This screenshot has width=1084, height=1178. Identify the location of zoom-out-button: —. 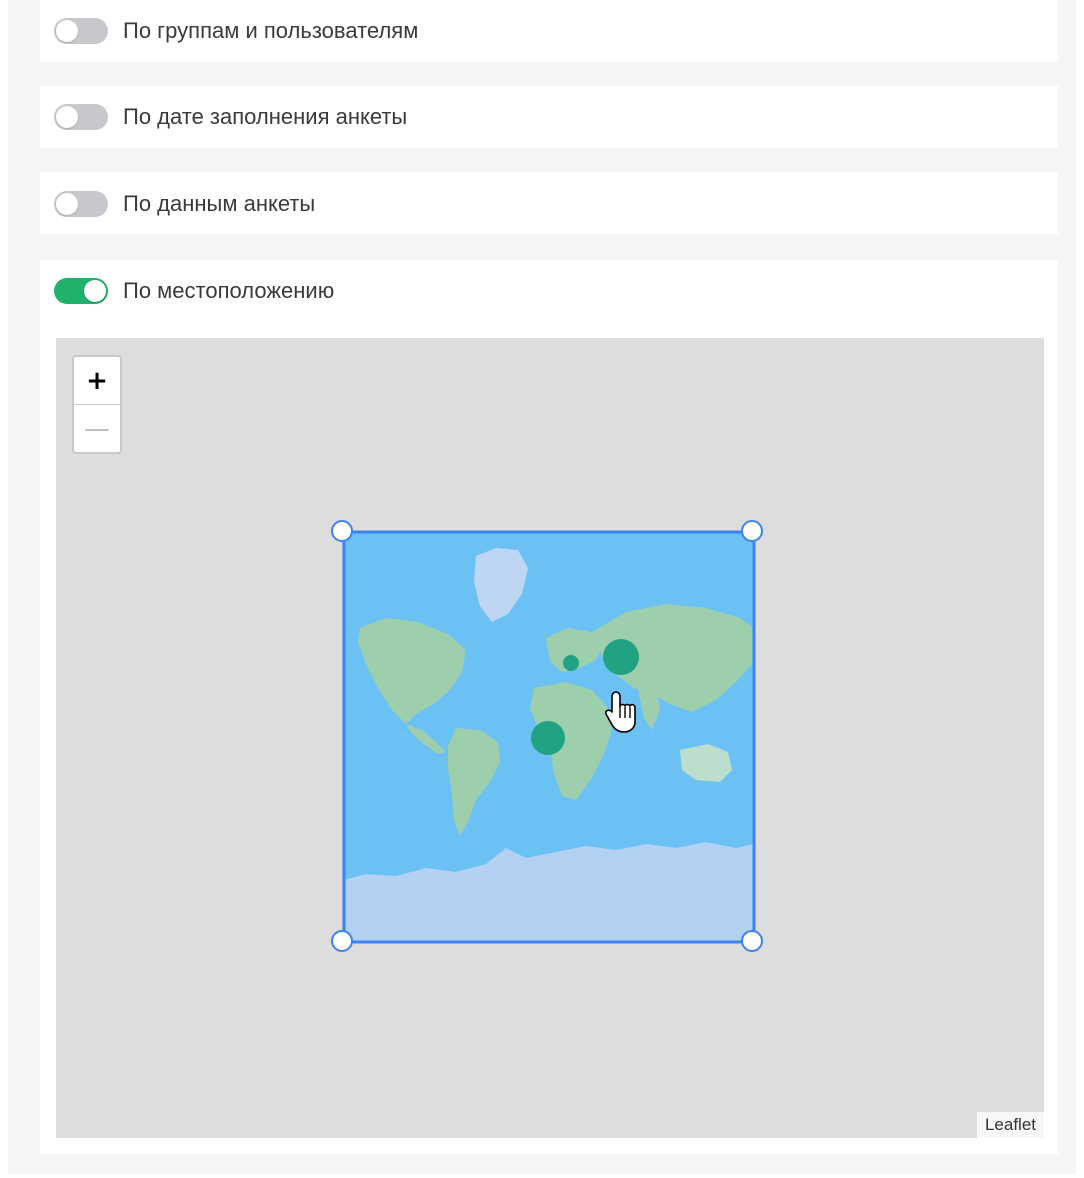
(97, 429).